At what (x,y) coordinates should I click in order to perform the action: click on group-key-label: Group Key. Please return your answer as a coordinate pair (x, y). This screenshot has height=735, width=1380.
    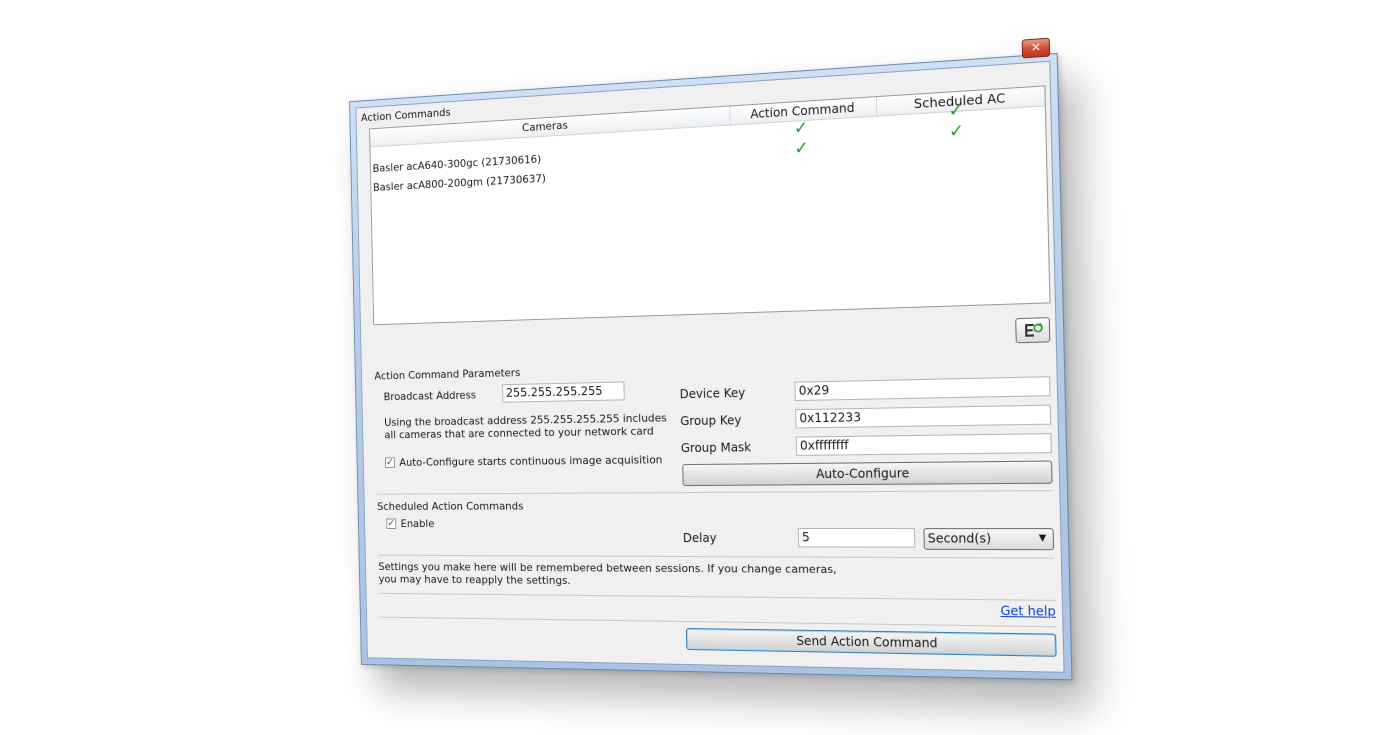
    Looking at the image, I should click on (711, 421).